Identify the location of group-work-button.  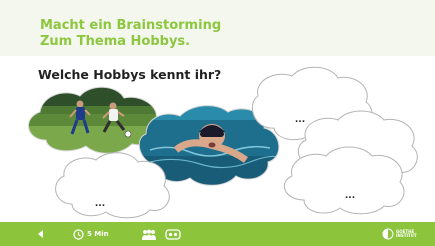
(149, 234).